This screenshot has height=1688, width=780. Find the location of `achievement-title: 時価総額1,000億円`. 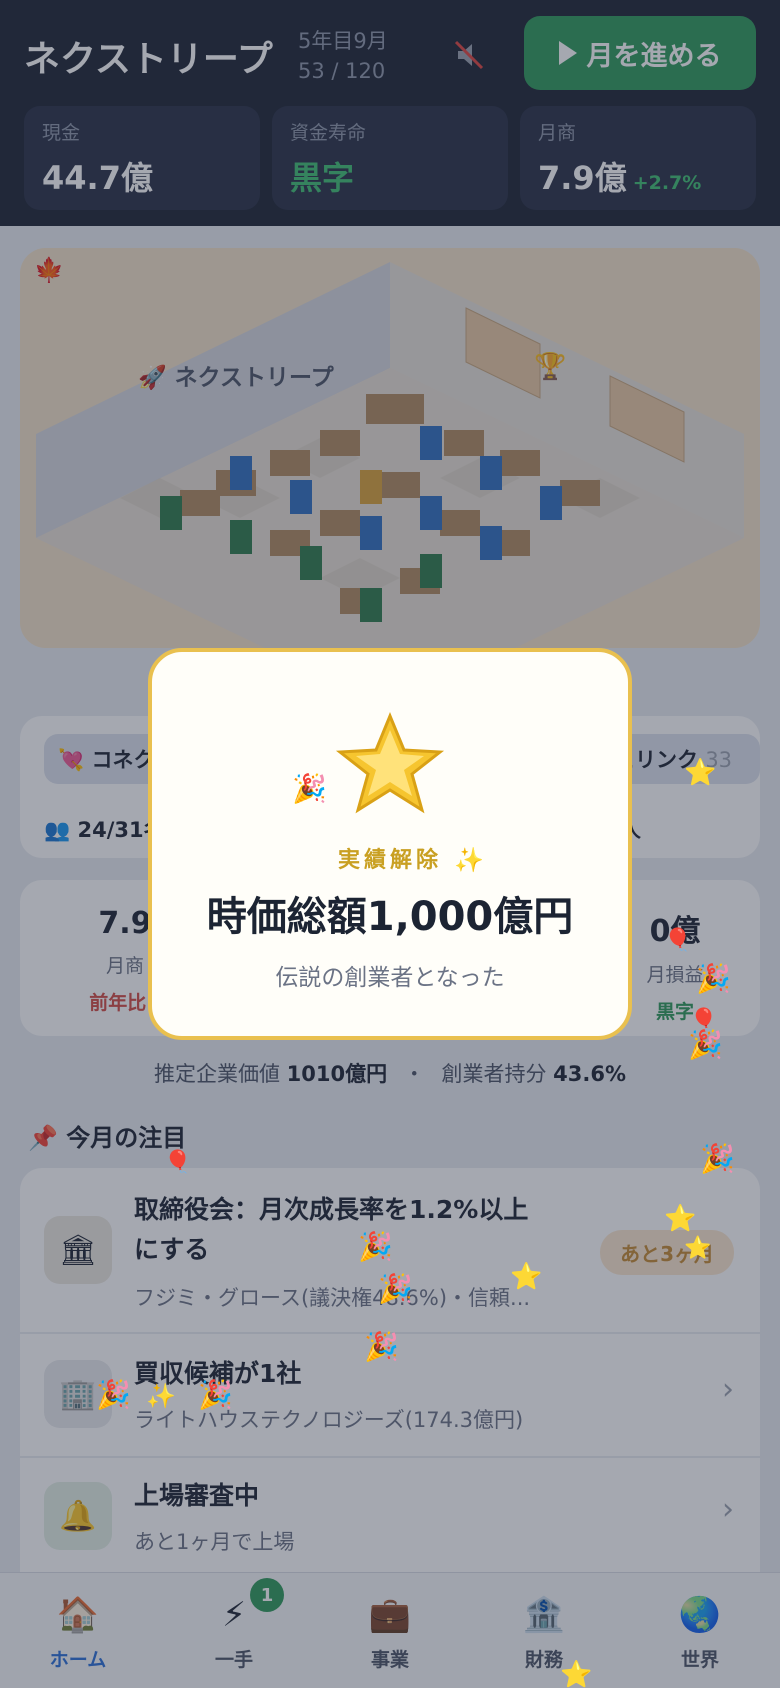

achievement-title: 時価総額1,000億円 is located at coordinates (390, 917).